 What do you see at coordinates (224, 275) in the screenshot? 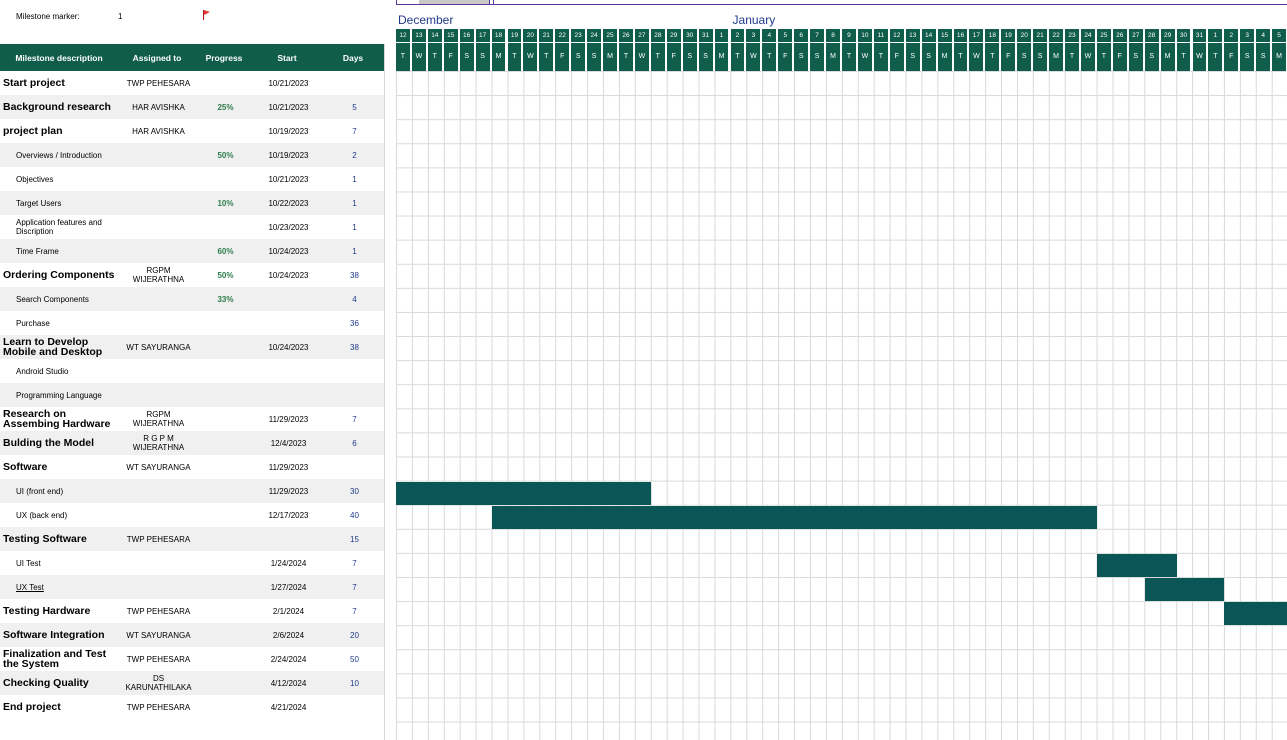
I see `task-progress: 50%` at bounding box center [224, 275].